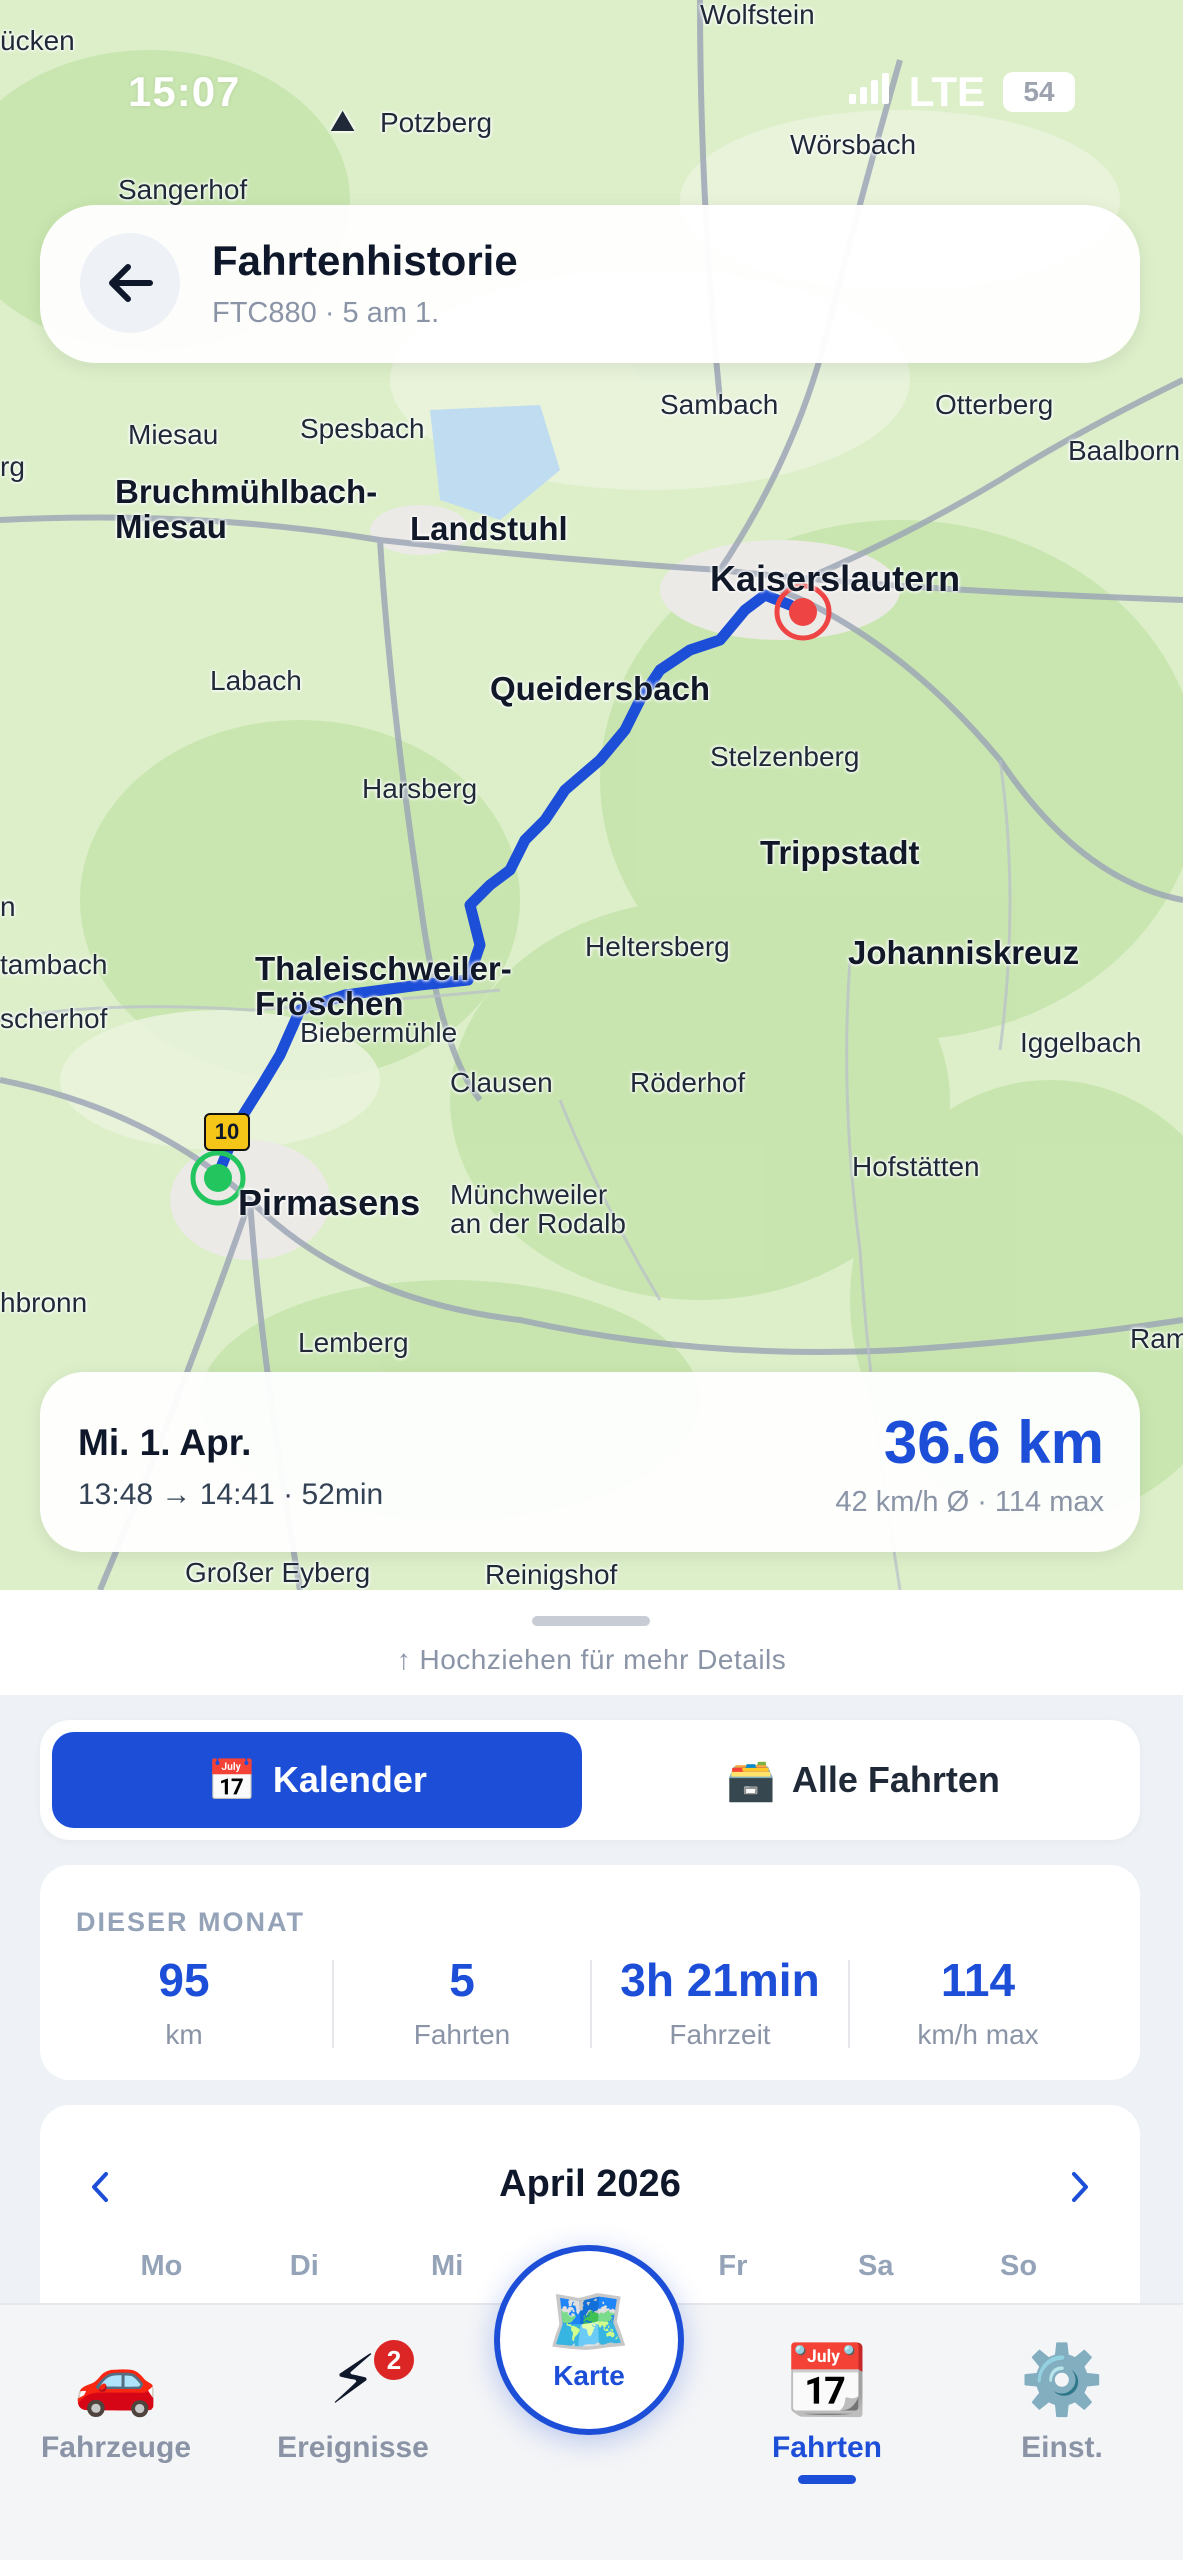 This screenshot has width=1183, height=2560. I want to click on status-bar: 15:07 LTE 54, so click(591, 95).